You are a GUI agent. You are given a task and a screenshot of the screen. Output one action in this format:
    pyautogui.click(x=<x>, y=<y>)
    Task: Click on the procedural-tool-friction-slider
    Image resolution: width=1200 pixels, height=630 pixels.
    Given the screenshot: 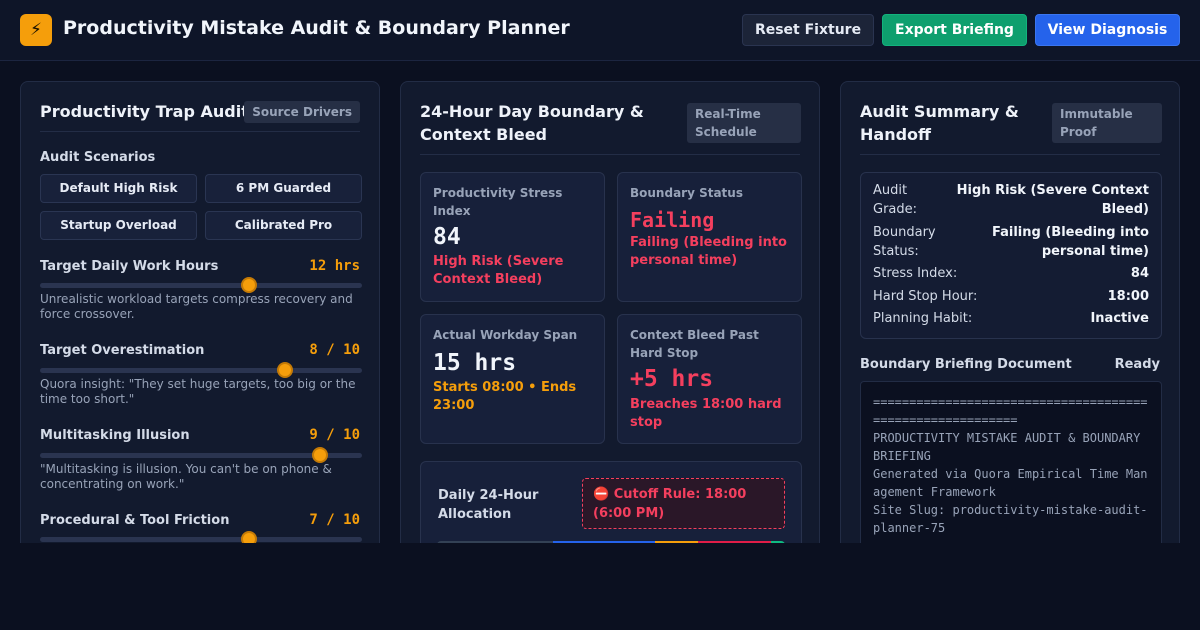 What is the action you would take?
    pyautogui.click(x=201, y=539)
    